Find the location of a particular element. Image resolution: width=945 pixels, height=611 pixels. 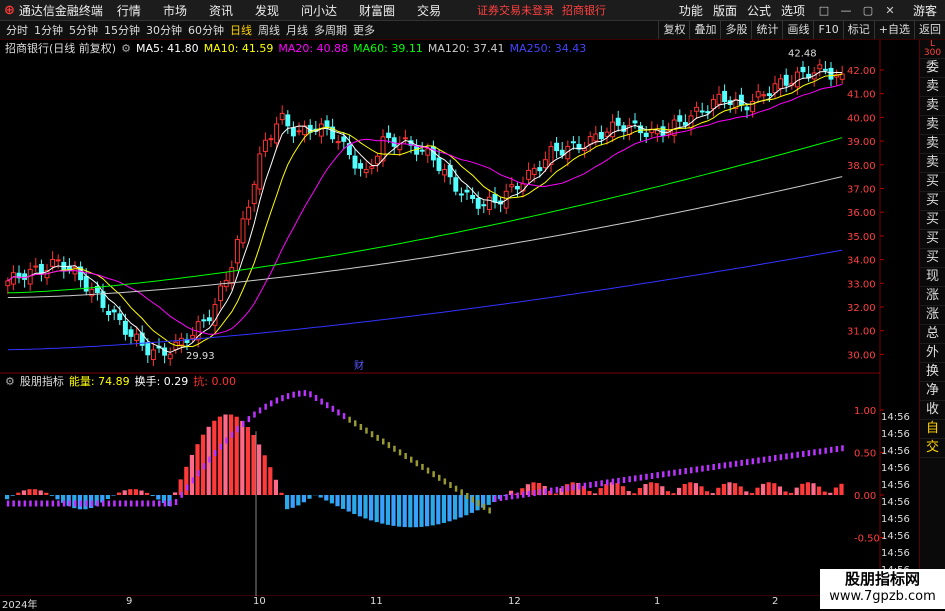

tool-multi: 多股 is located at coordinates (735, 30).